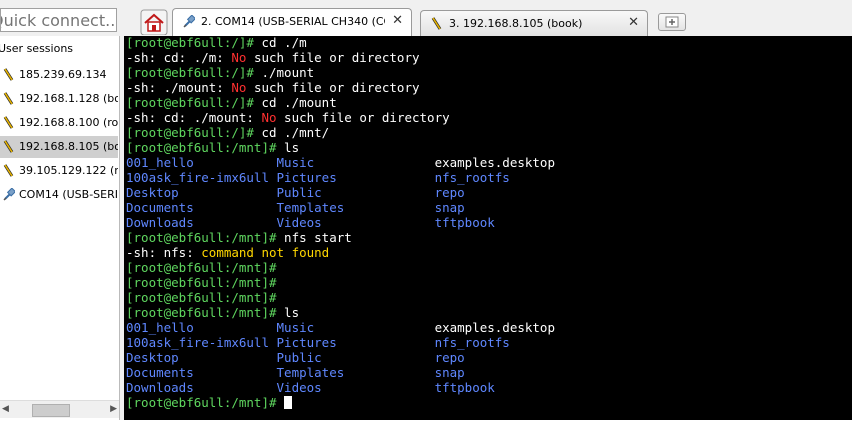 This screenshot has width=852, height=428. I want to click on terminal-text: cd ./m, so click(284, 43).